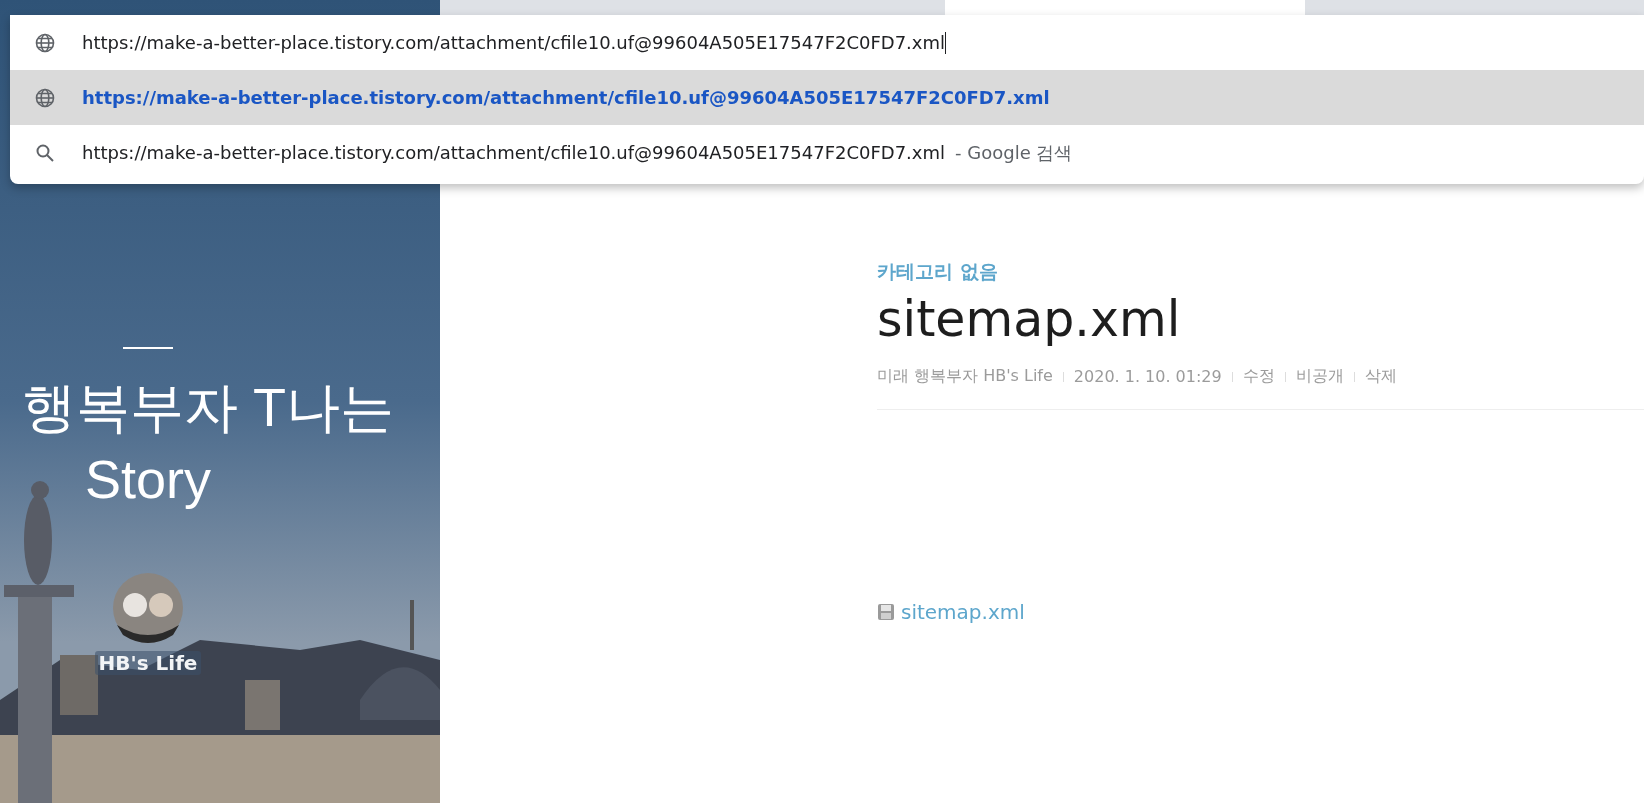 The width and height of the screenshot is (1644, 803). What do you see at coordinates (1319, 376) in the screenshot?
I see `post-action-link: 비공개` at bounding box center [1319, 376].